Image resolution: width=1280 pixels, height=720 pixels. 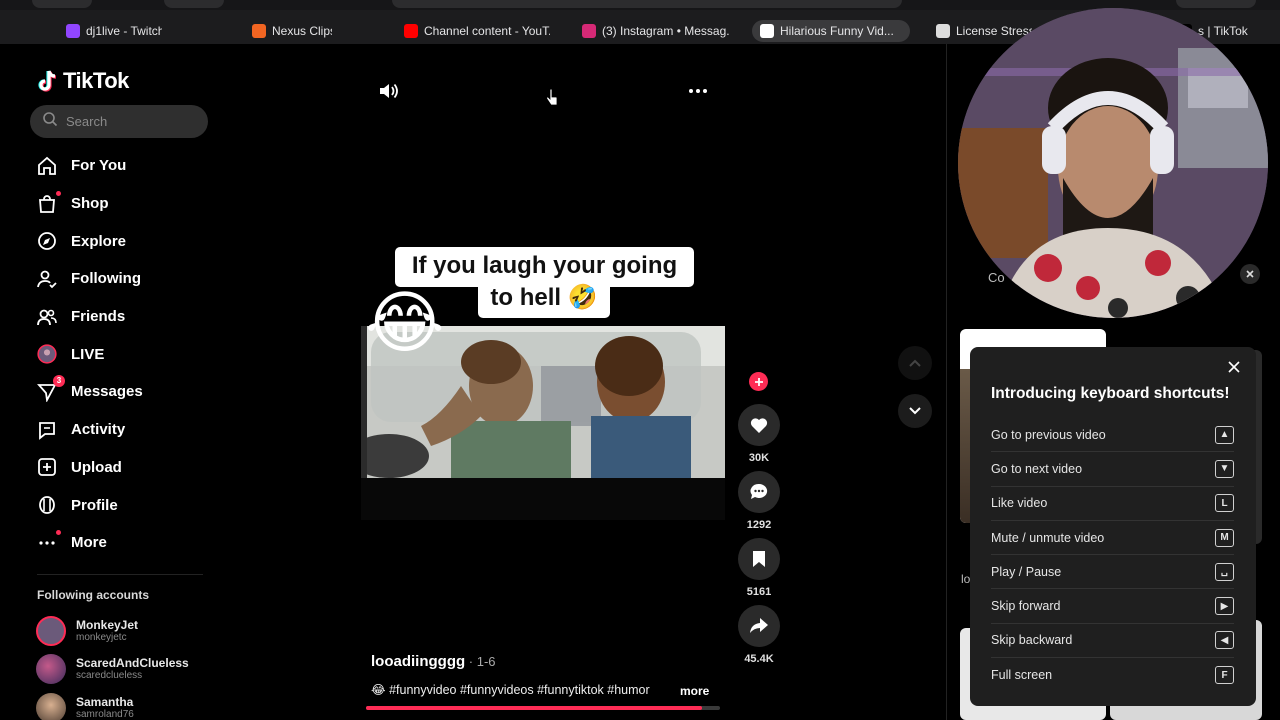 I want to click on like-button, so click(x=759, y=425).